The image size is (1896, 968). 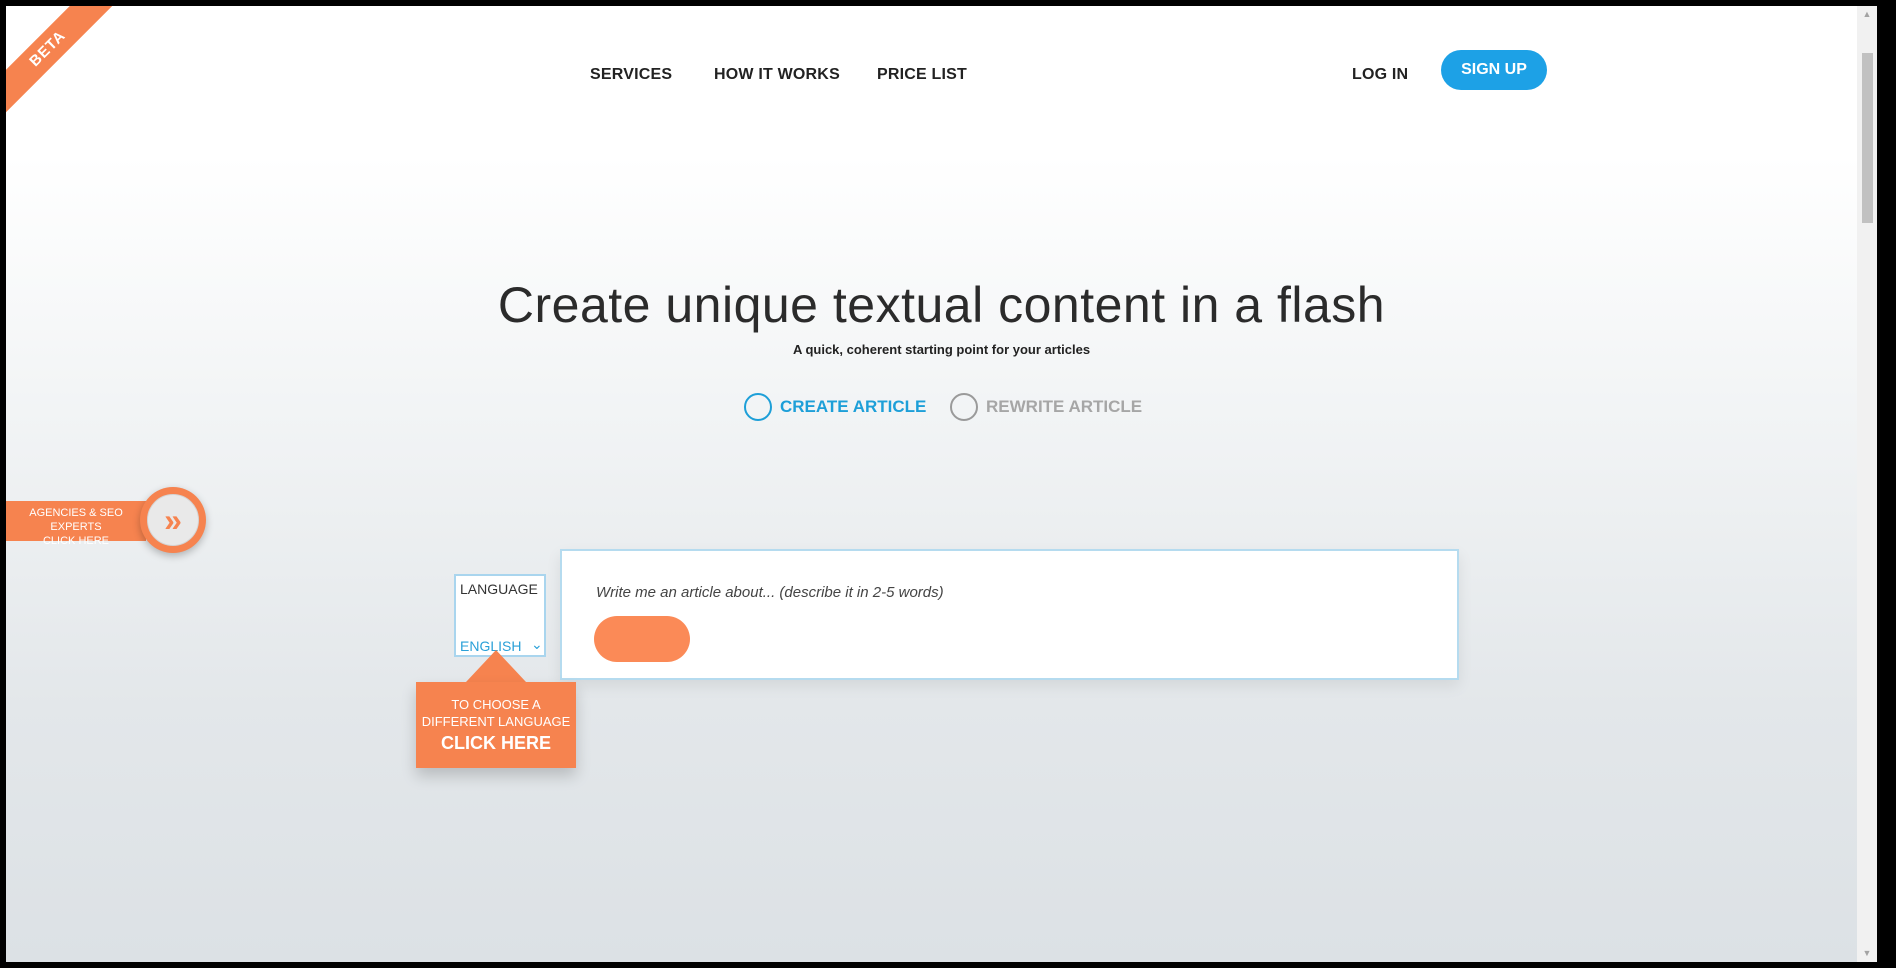 I want to click on callout-click-here: CLICK HERE, so click(x=495, y=743).